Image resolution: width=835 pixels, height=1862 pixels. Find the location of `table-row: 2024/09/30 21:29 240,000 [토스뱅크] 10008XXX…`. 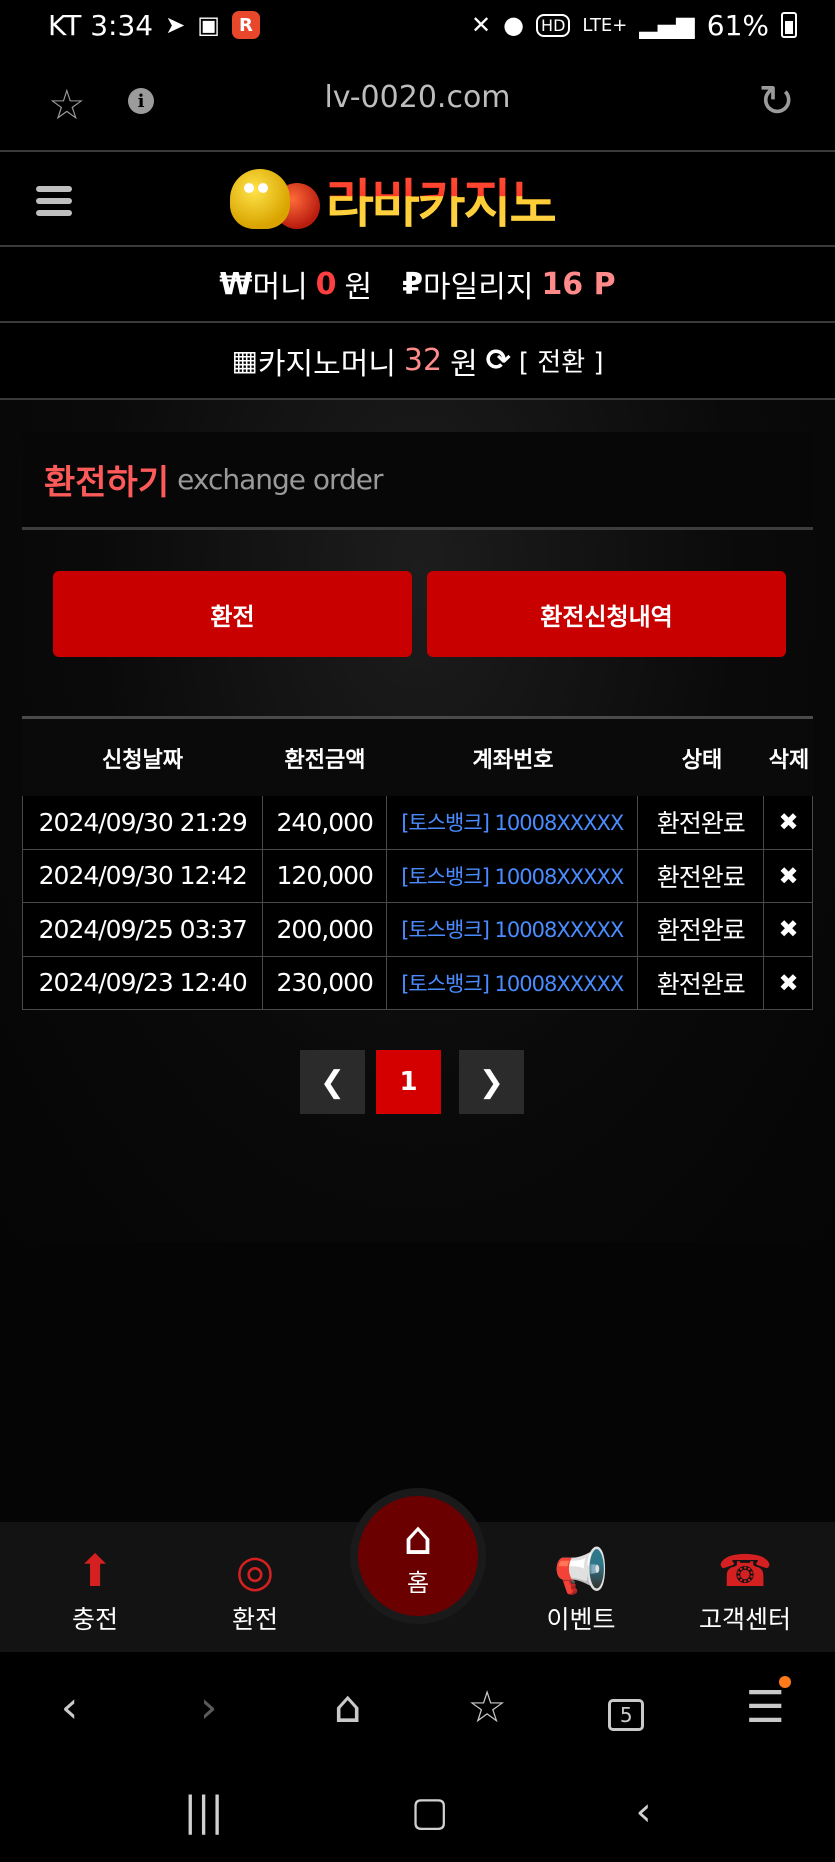

table-row: 2024/09/30 21:29 240,000 [토스뱅크] 10008XXX… is located at coordinates (417, 823).